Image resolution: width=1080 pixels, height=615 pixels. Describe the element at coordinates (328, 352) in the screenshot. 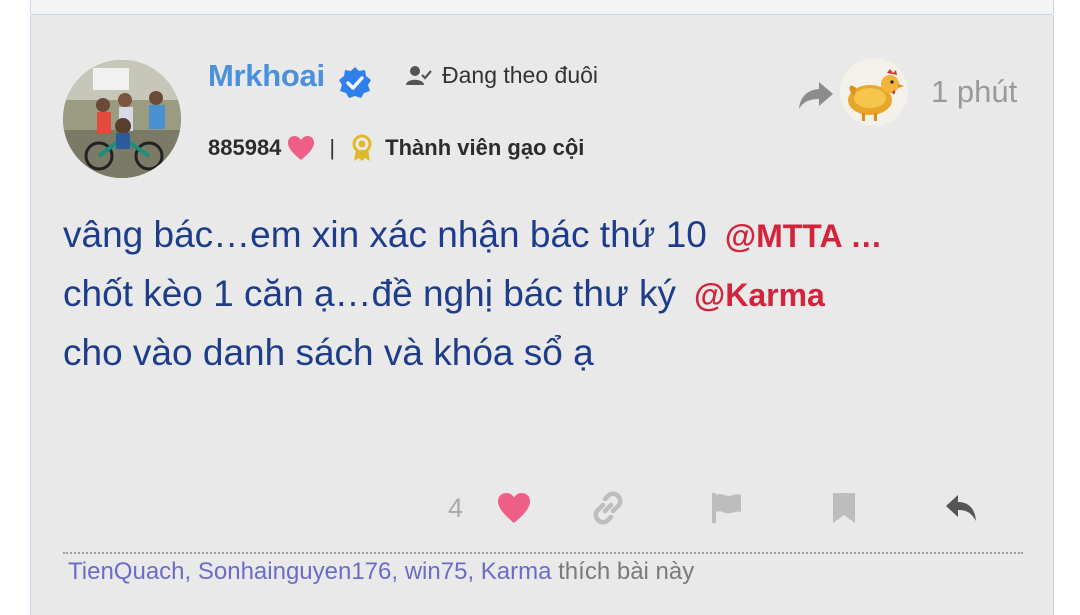

I see `content-line-3: cho vào danh sách và khóa sổ ạ` at that location.